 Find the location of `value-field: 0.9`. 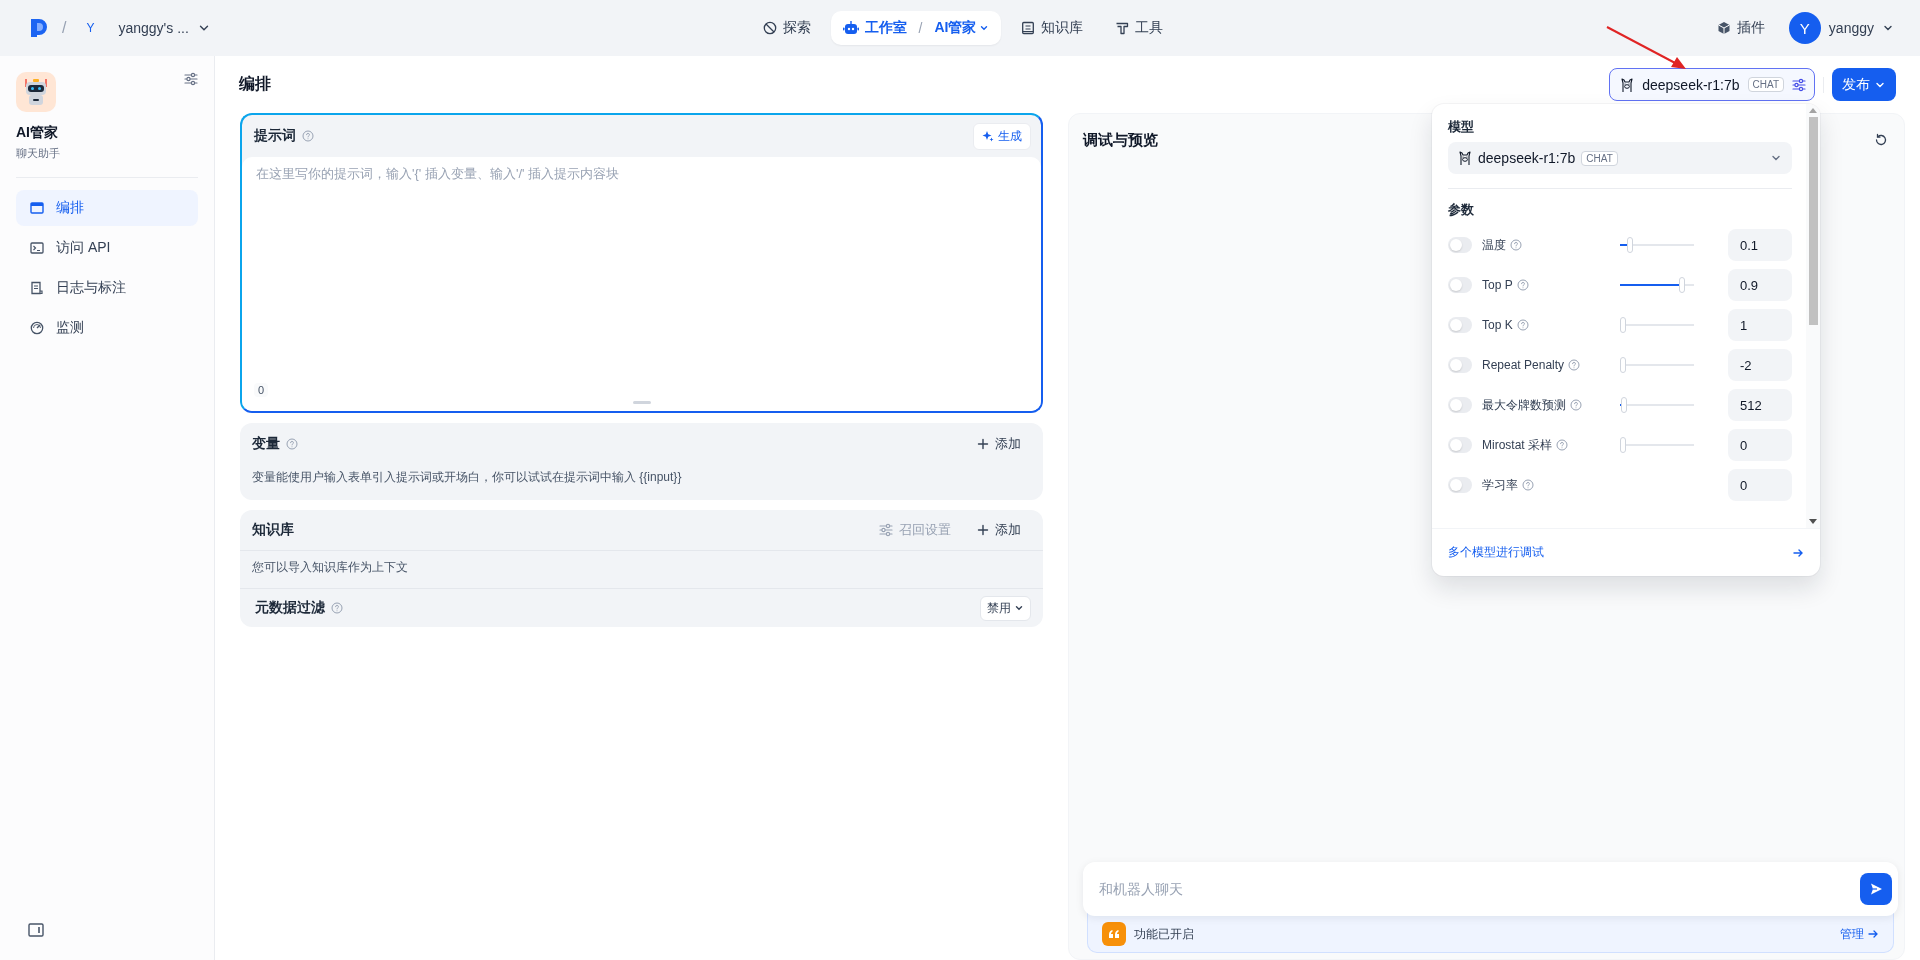

value-field: 0.9 is located at coordinates (1760, 285).